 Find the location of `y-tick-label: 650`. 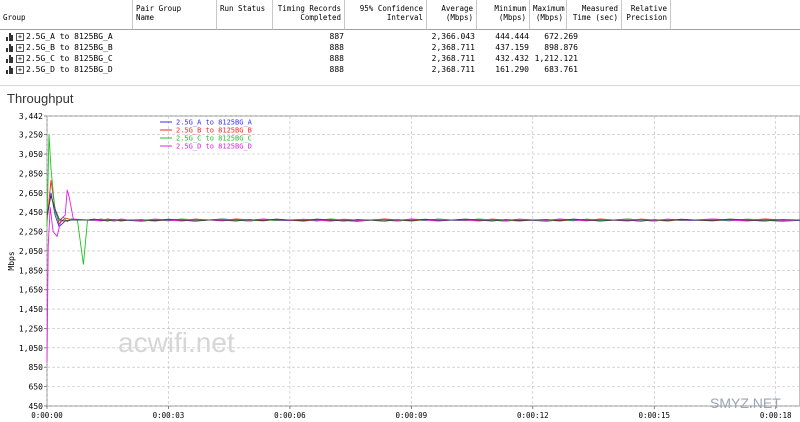

y-tick-label: 650 is located at coordinates (36, 387).